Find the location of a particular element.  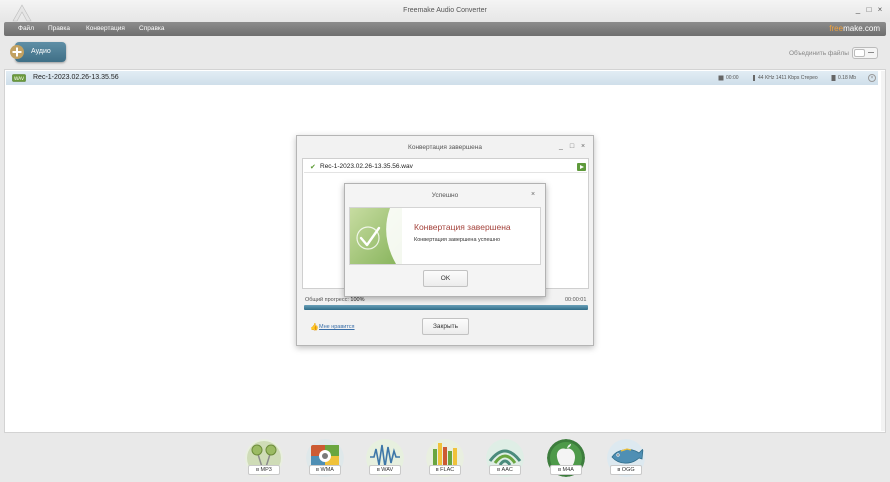

menu-help: Справка is located at coordinates (152, 28).